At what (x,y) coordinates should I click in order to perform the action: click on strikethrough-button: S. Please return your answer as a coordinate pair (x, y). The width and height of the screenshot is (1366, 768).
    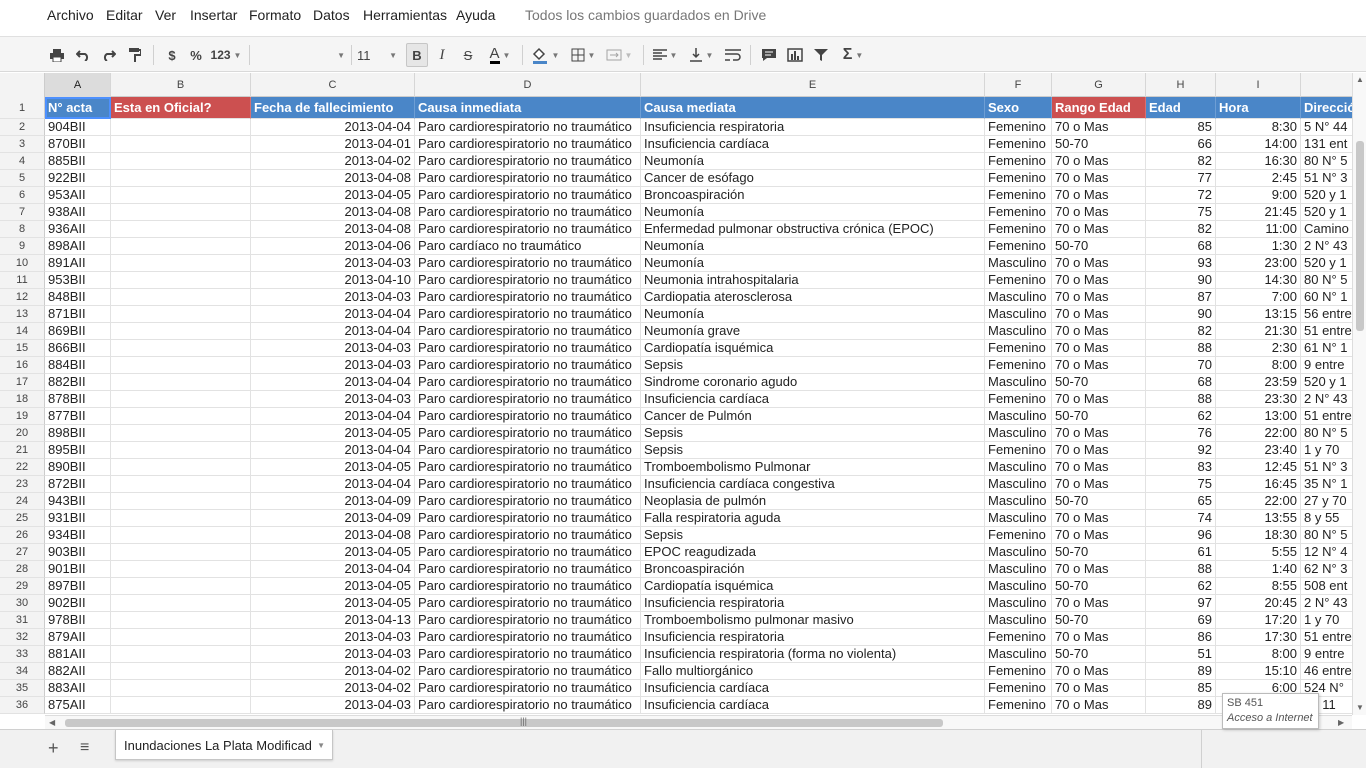
    Looking at the image, I should click on (468, 55).